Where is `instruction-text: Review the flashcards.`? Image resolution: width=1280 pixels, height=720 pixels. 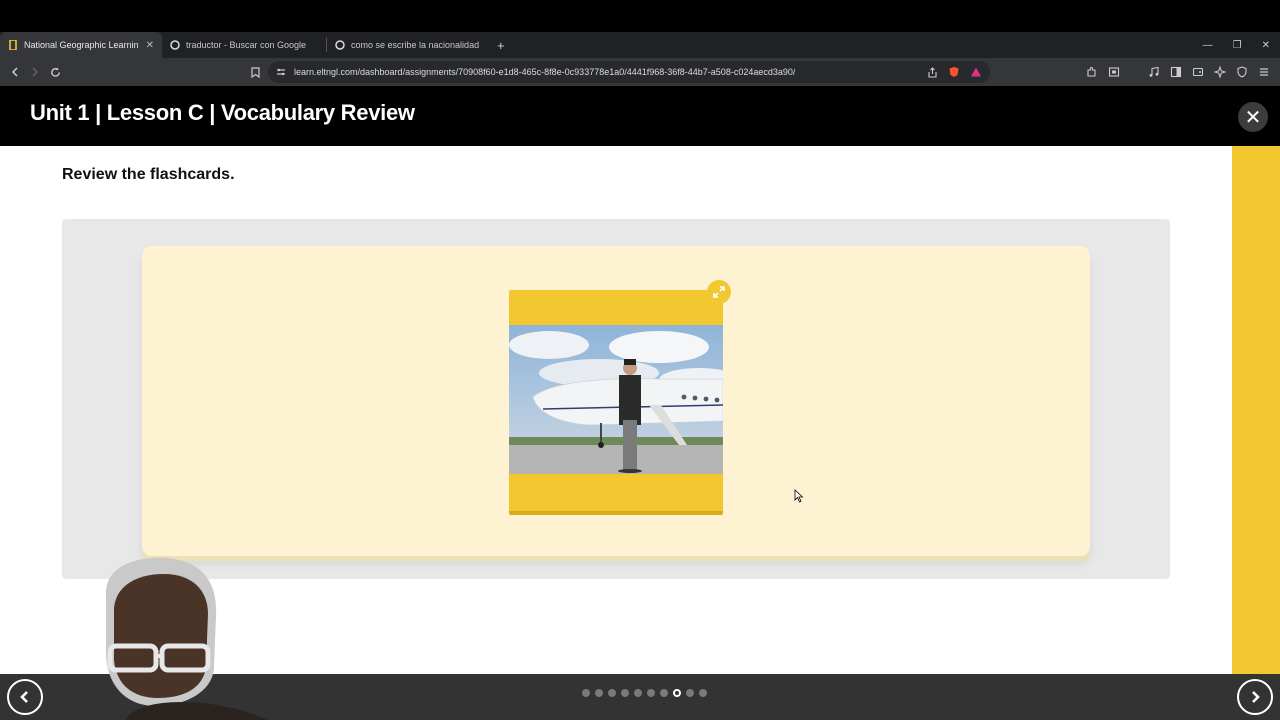
instruction-text: Review the flashcards. is located at coordinates (148, 174).